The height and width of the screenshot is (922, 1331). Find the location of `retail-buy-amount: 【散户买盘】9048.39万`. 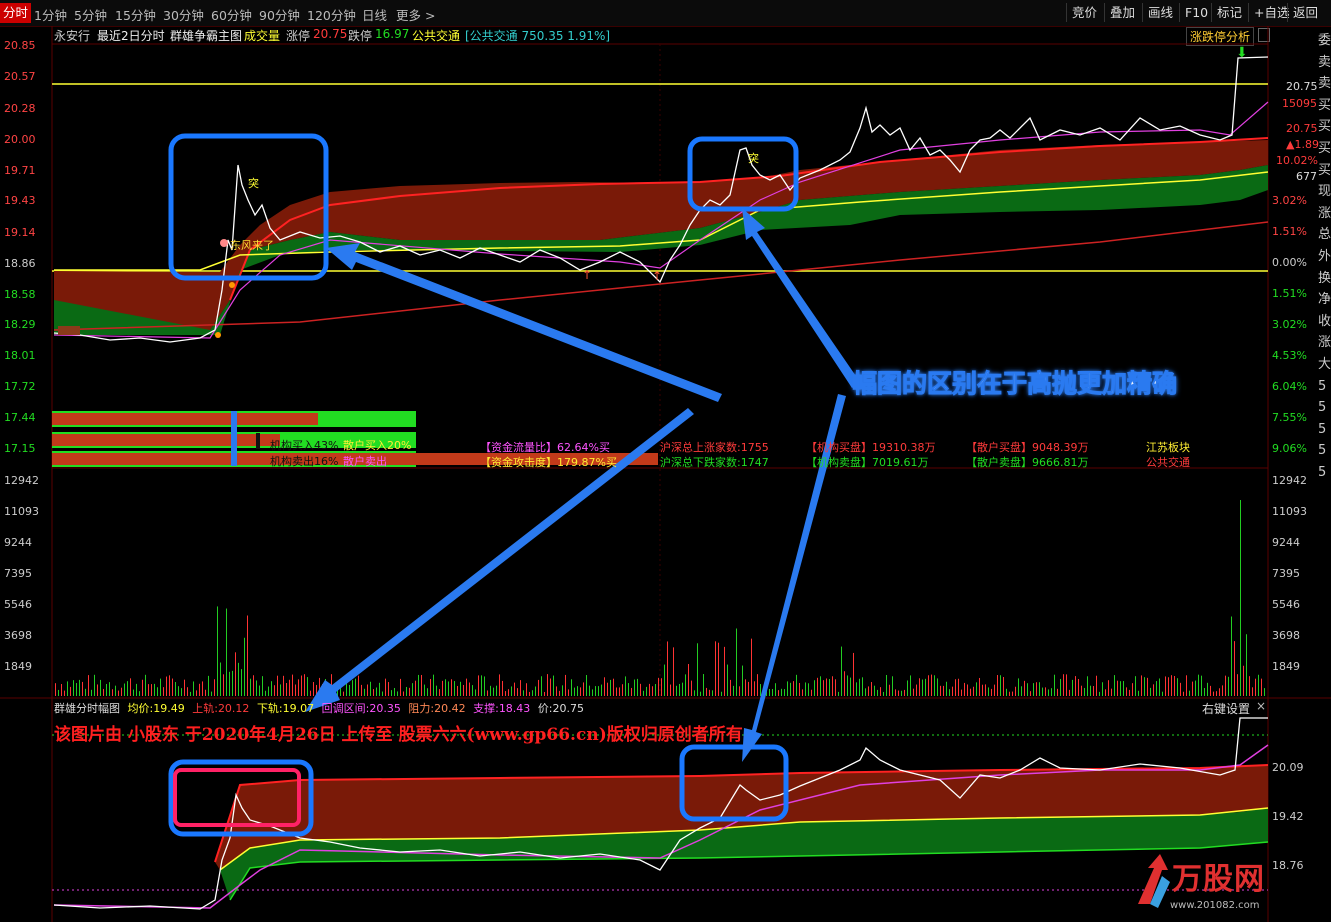

retail-buy-amount: 【散户买盘】9048.39万 is located at coordinates (1027, 447).